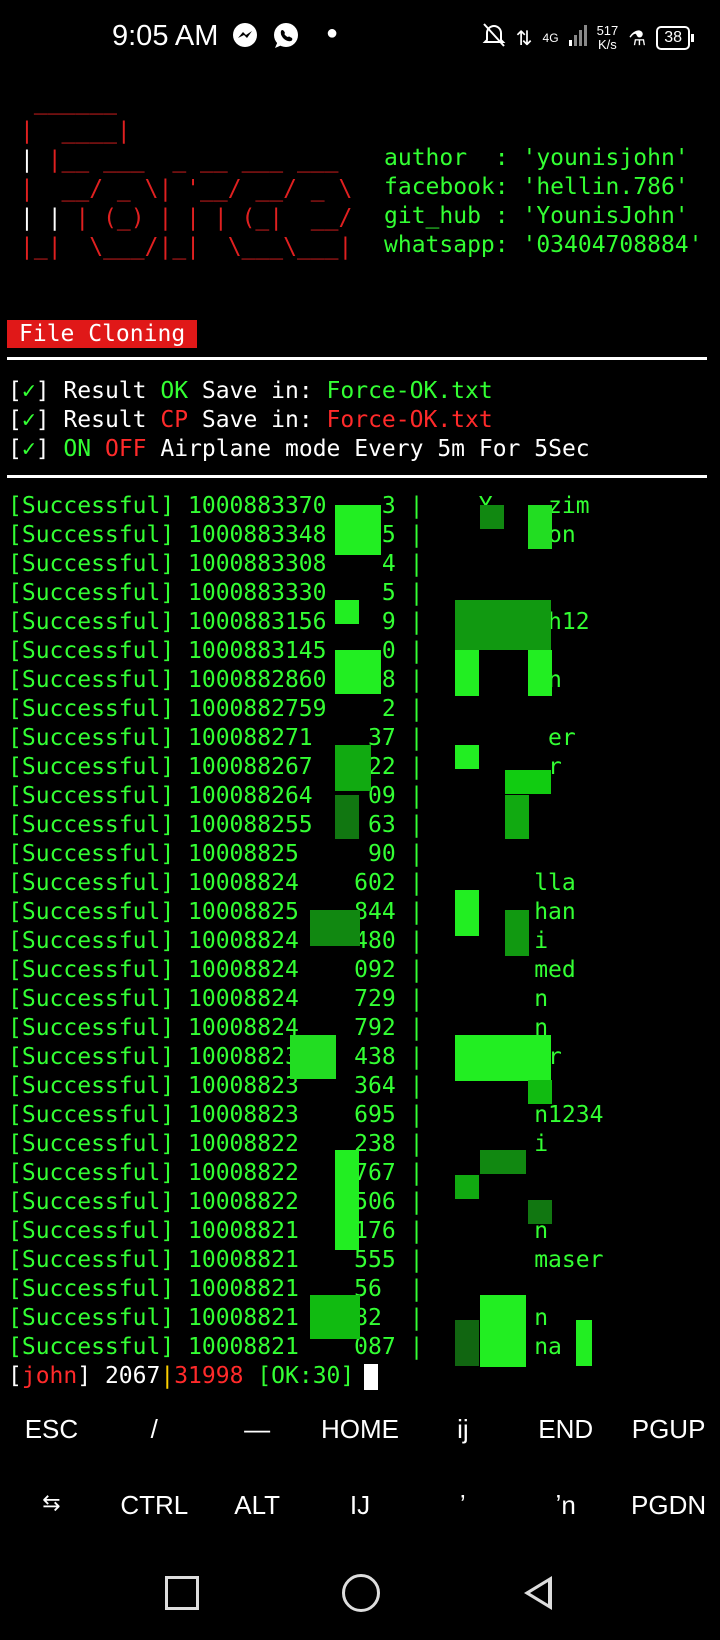 This screenshot has height=1640, width=720. I want to click on key-dash: —, so click(257, 1429).